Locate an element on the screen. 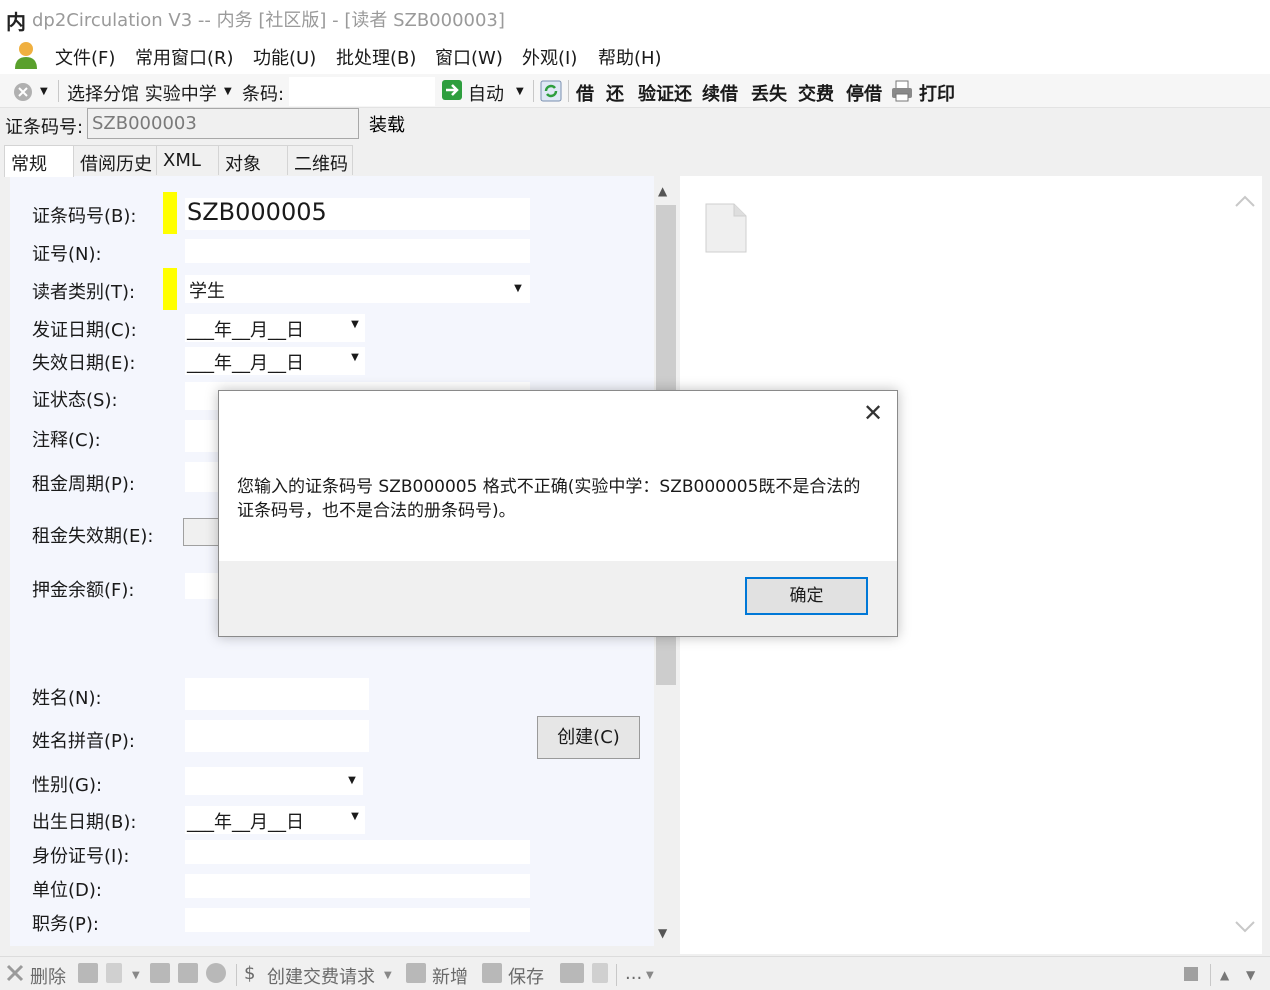 This screenshot has height=990, width=1270. tab-xml: XML is located at coordinates (187, 160).